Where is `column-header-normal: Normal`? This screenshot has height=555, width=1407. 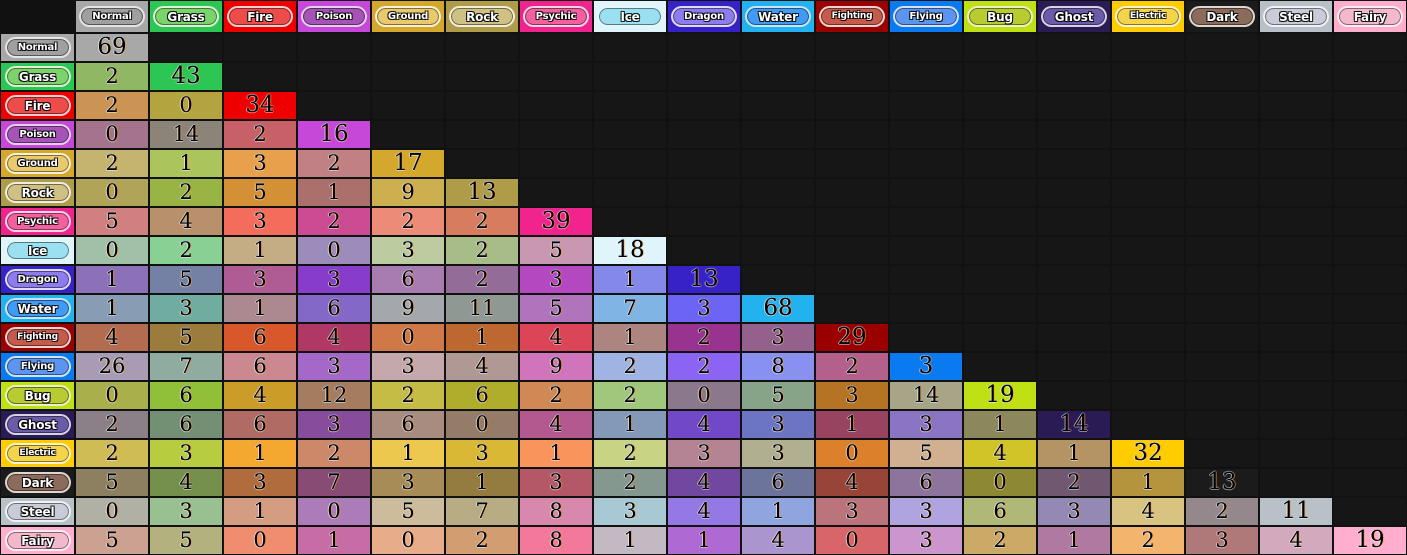
column-header-normal: Normal is located at coordinates (112, 16).